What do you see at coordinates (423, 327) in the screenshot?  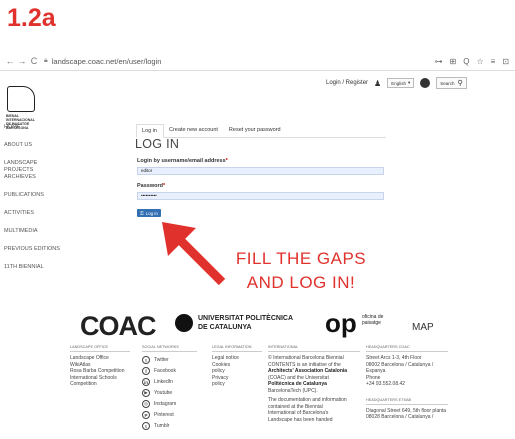 I see `map-logo: MAP` at bounding box center [423, 327].